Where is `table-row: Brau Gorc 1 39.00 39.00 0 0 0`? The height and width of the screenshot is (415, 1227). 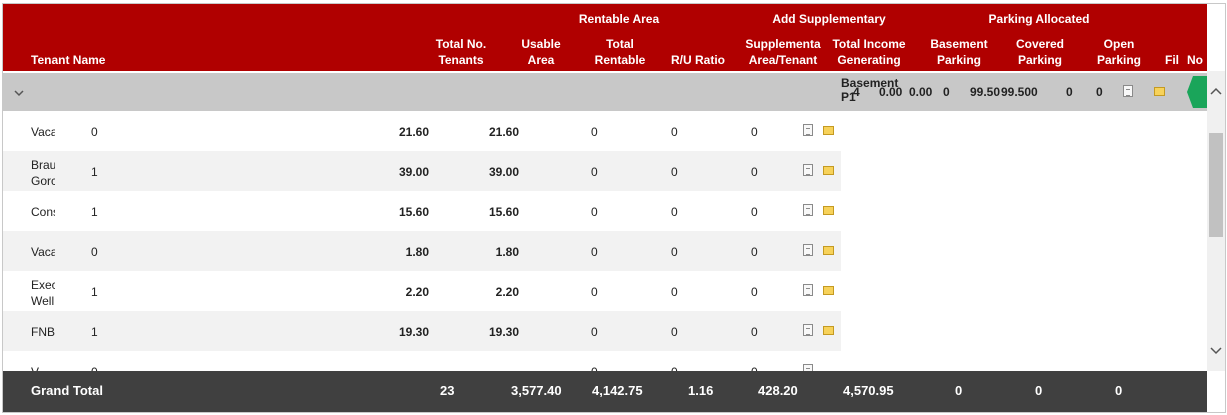 table-row: Brau Gorc 1 39.00 39.00 0 0 0 is located at coordinates (422, 171).